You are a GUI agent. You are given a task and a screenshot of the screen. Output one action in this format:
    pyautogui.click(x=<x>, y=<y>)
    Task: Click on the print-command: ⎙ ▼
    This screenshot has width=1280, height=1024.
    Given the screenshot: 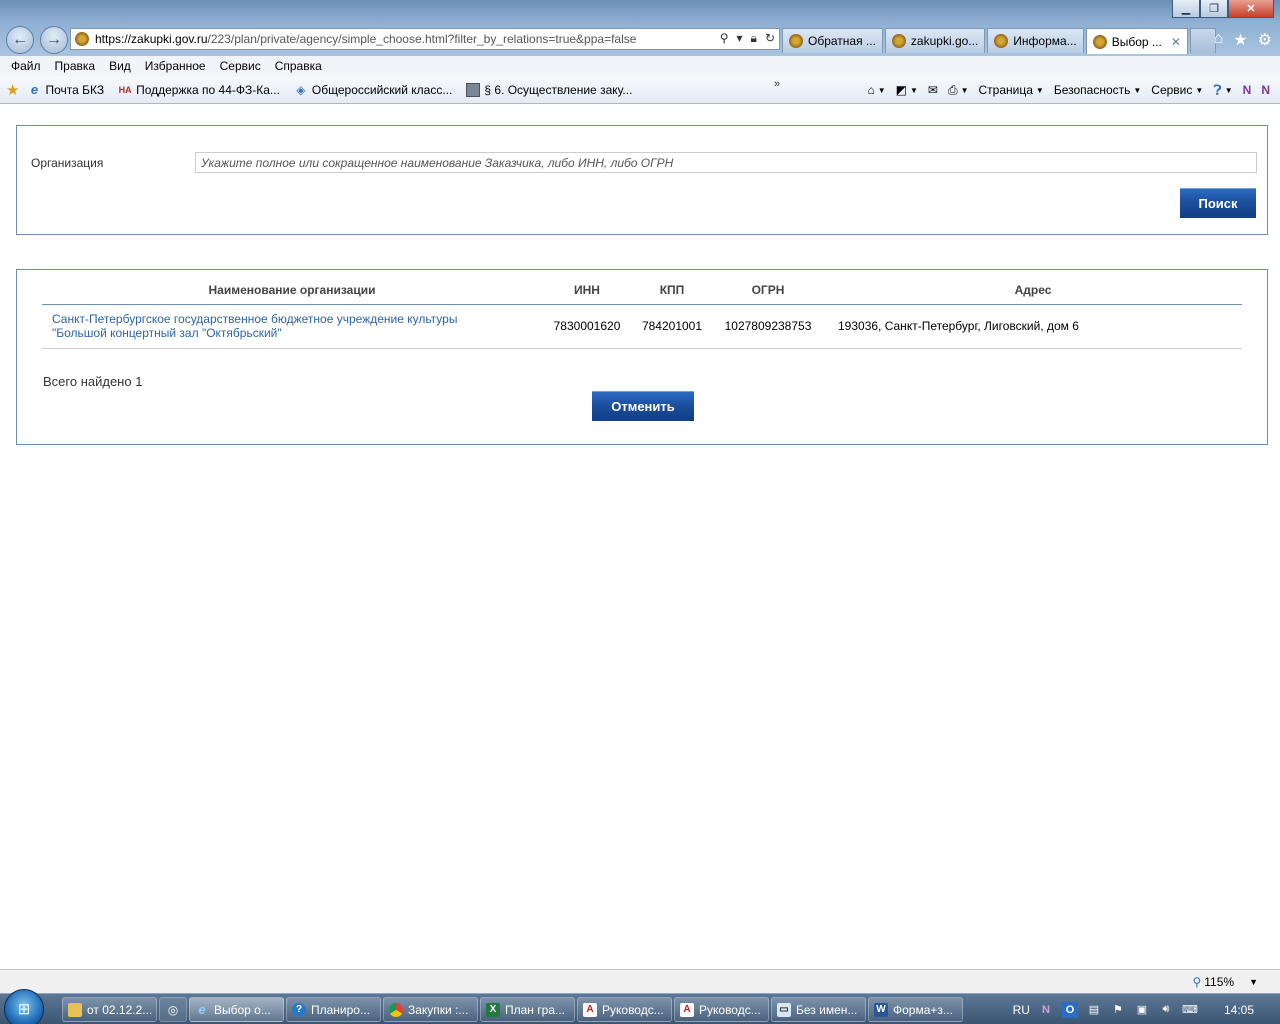 What is the action you would take?
    pyautogui.click(x=958, y=90)
    